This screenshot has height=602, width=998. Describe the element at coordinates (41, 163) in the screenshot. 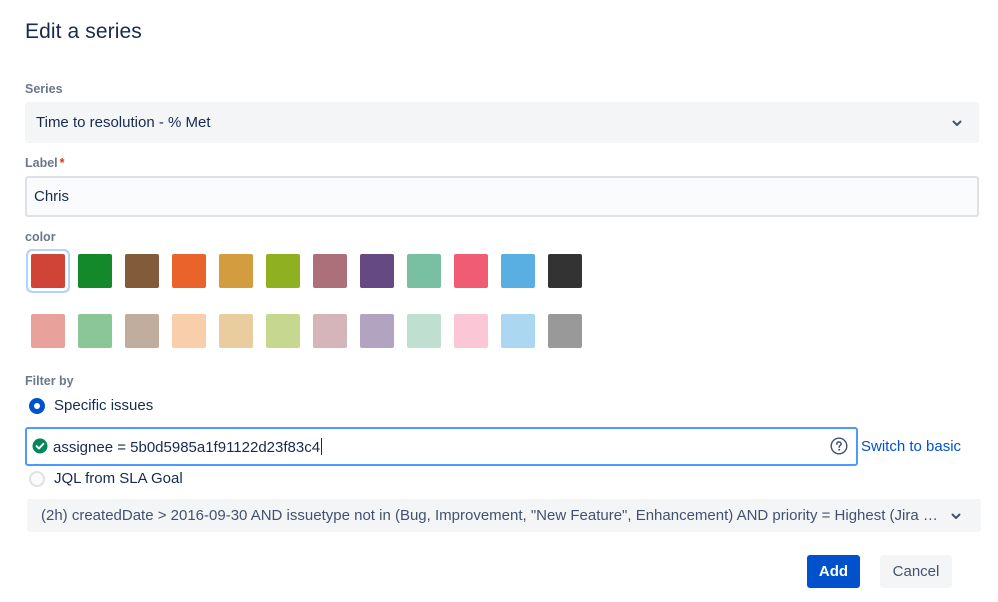

I see `label-field-label-text: Label` at that location.